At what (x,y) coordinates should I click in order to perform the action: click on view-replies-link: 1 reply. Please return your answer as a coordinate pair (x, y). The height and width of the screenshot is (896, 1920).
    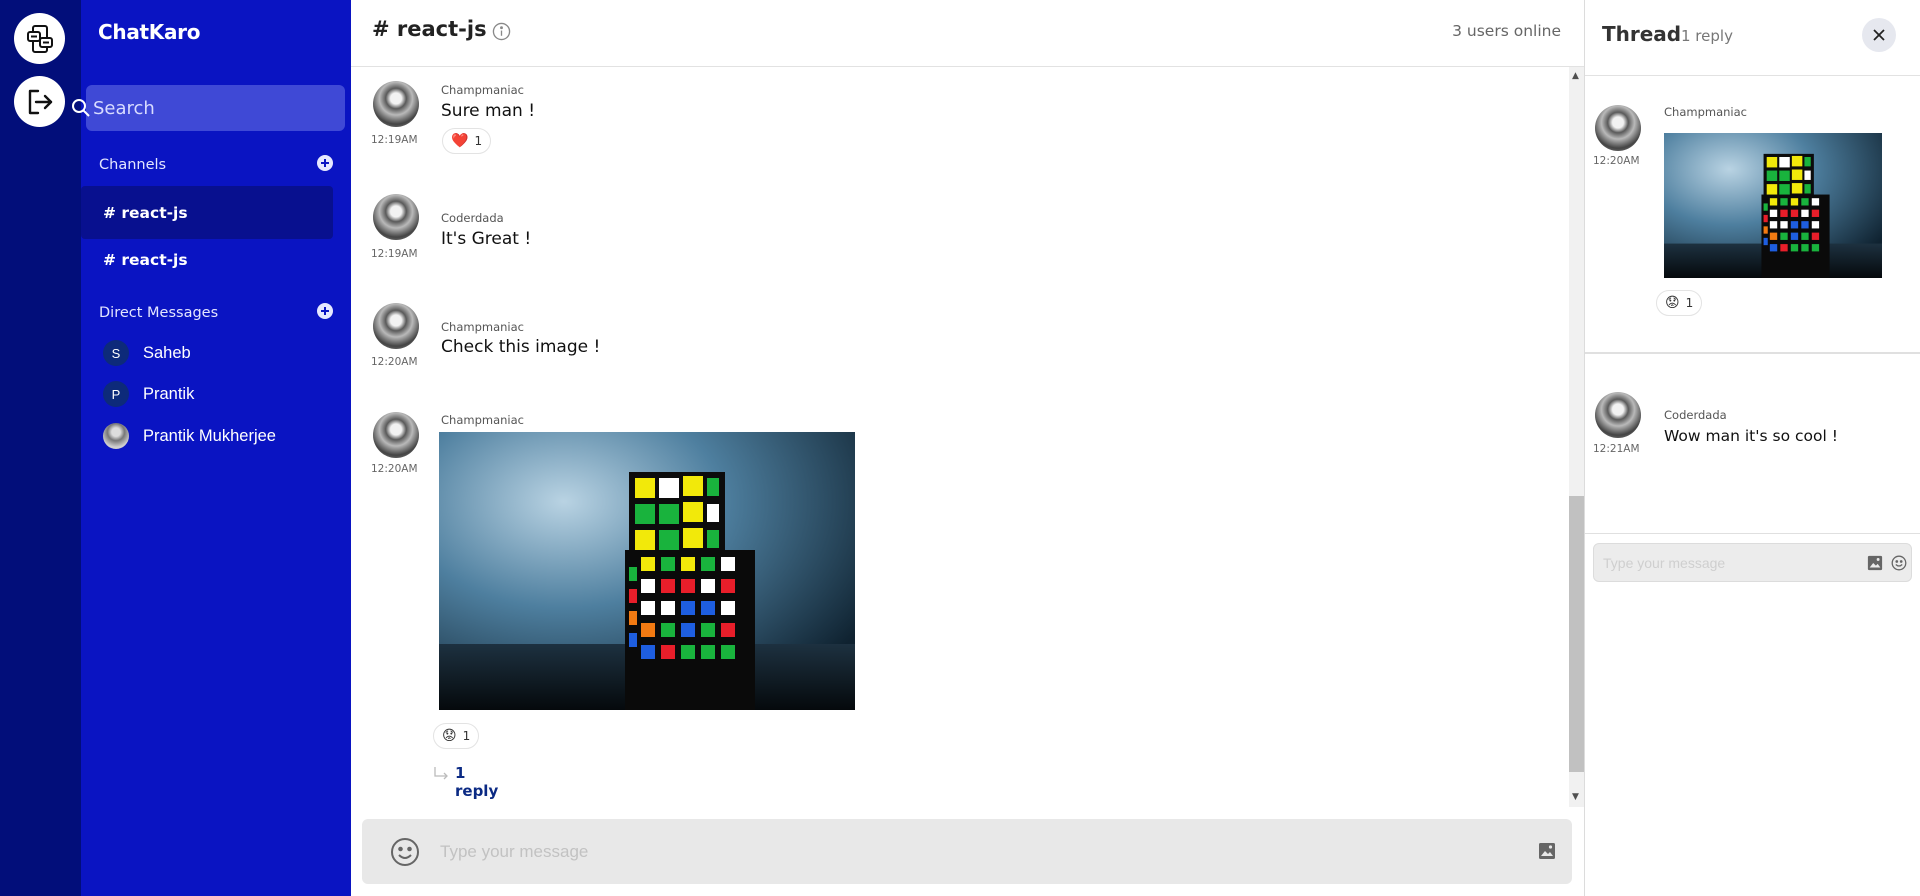
    Looking at the image, I should click on (476, 782).